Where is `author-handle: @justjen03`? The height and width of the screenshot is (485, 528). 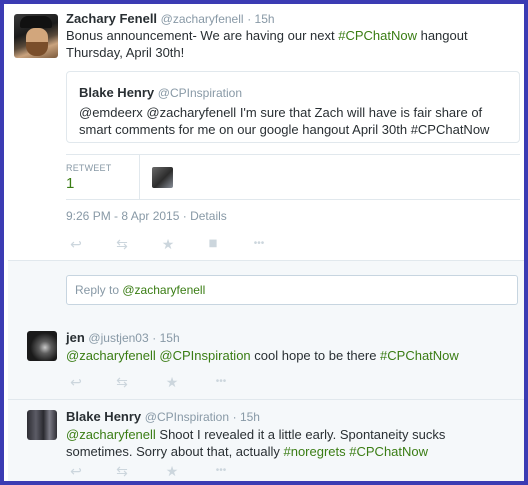
author-handle: @justjen03 is located at coordinates (118, 338).